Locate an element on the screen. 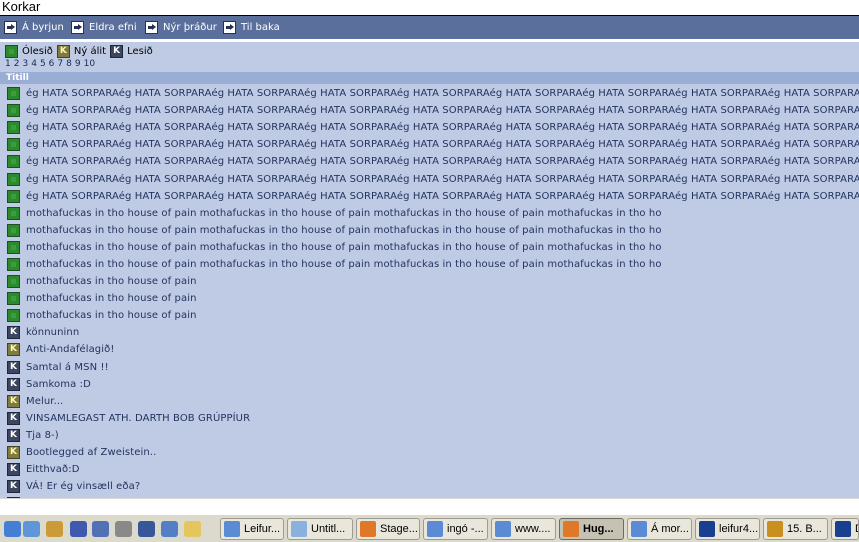  page-link: 7 is located at coordinates (60, 65).